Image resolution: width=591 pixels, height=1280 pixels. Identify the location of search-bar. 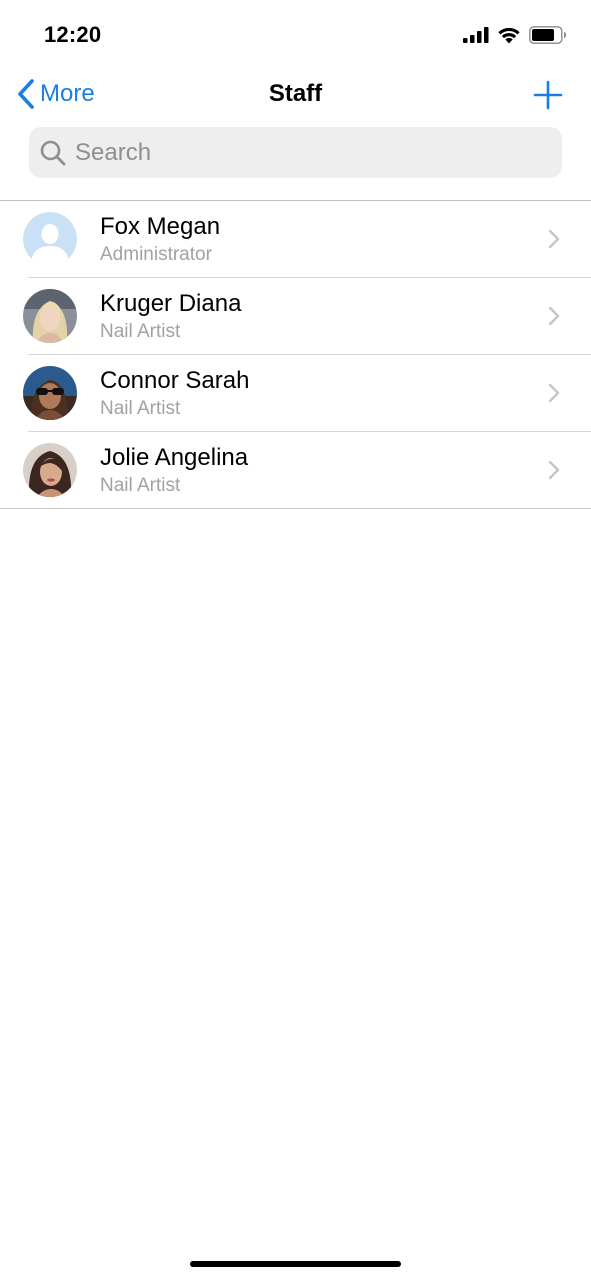
(295, 152).